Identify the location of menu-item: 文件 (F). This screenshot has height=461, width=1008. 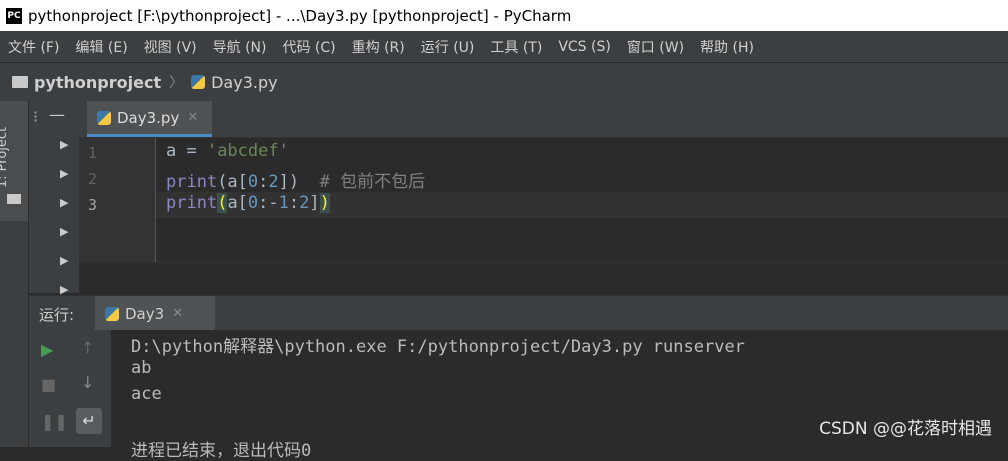
(33, 47).